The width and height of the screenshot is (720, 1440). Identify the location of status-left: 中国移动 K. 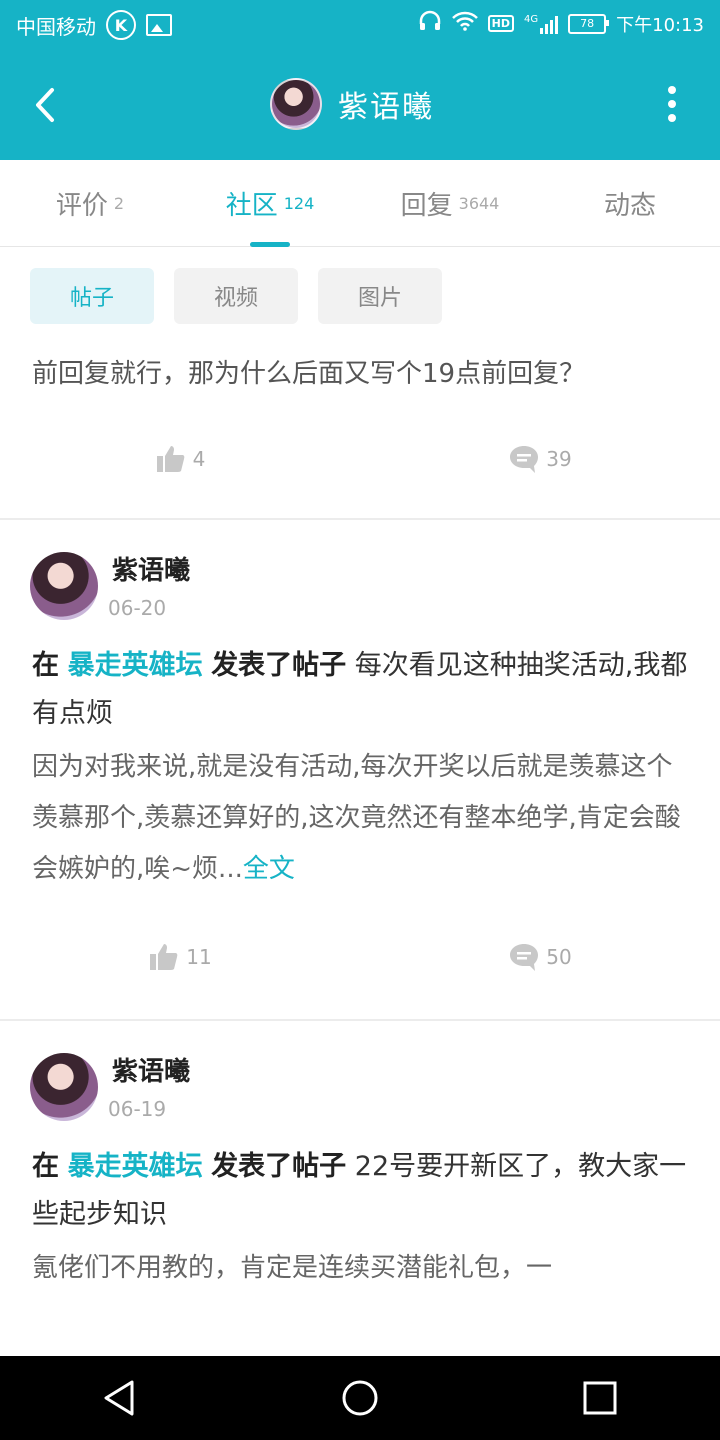
(94, 25).